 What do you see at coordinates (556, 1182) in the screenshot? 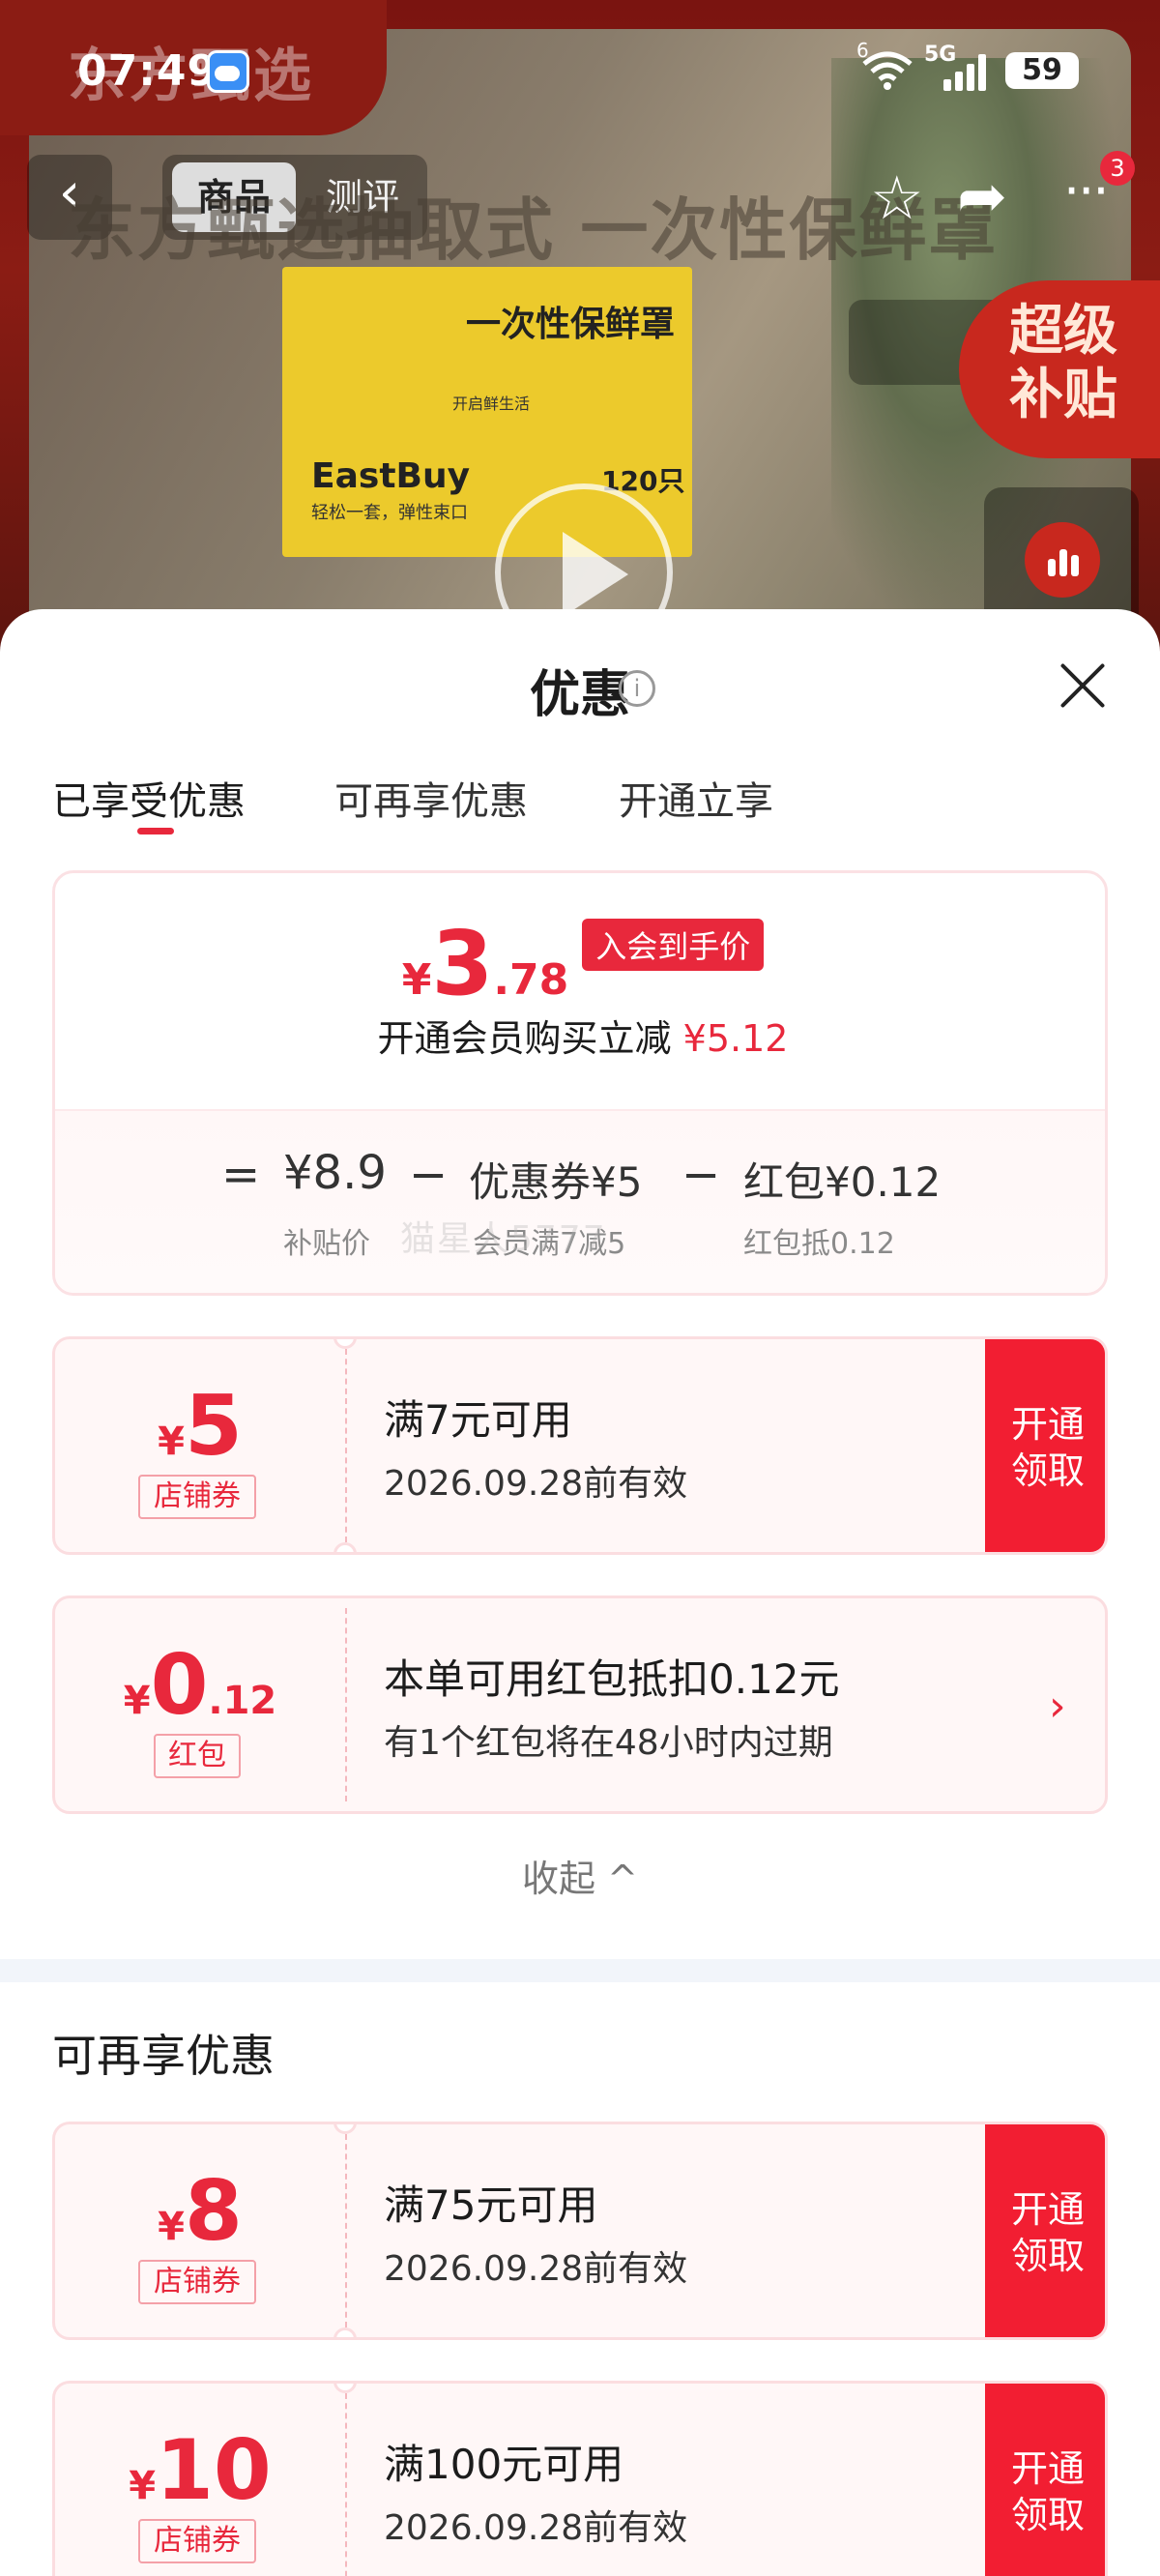
I see `coupon-deduction: 优惠券¥5` at bounding box center [556, 1182].